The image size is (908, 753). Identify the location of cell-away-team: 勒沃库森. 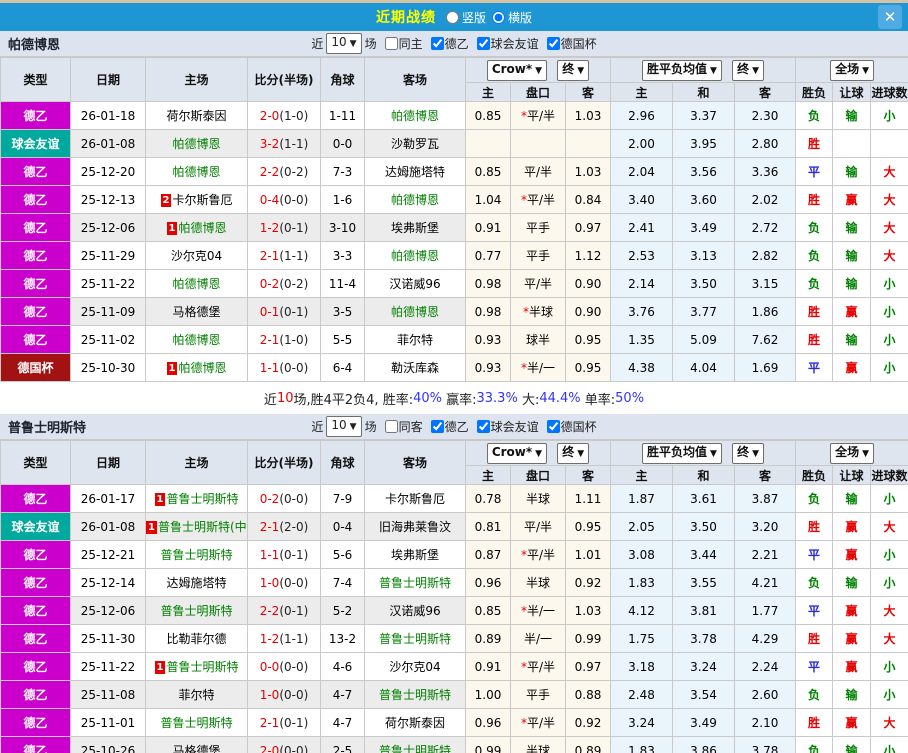
(415, 367).